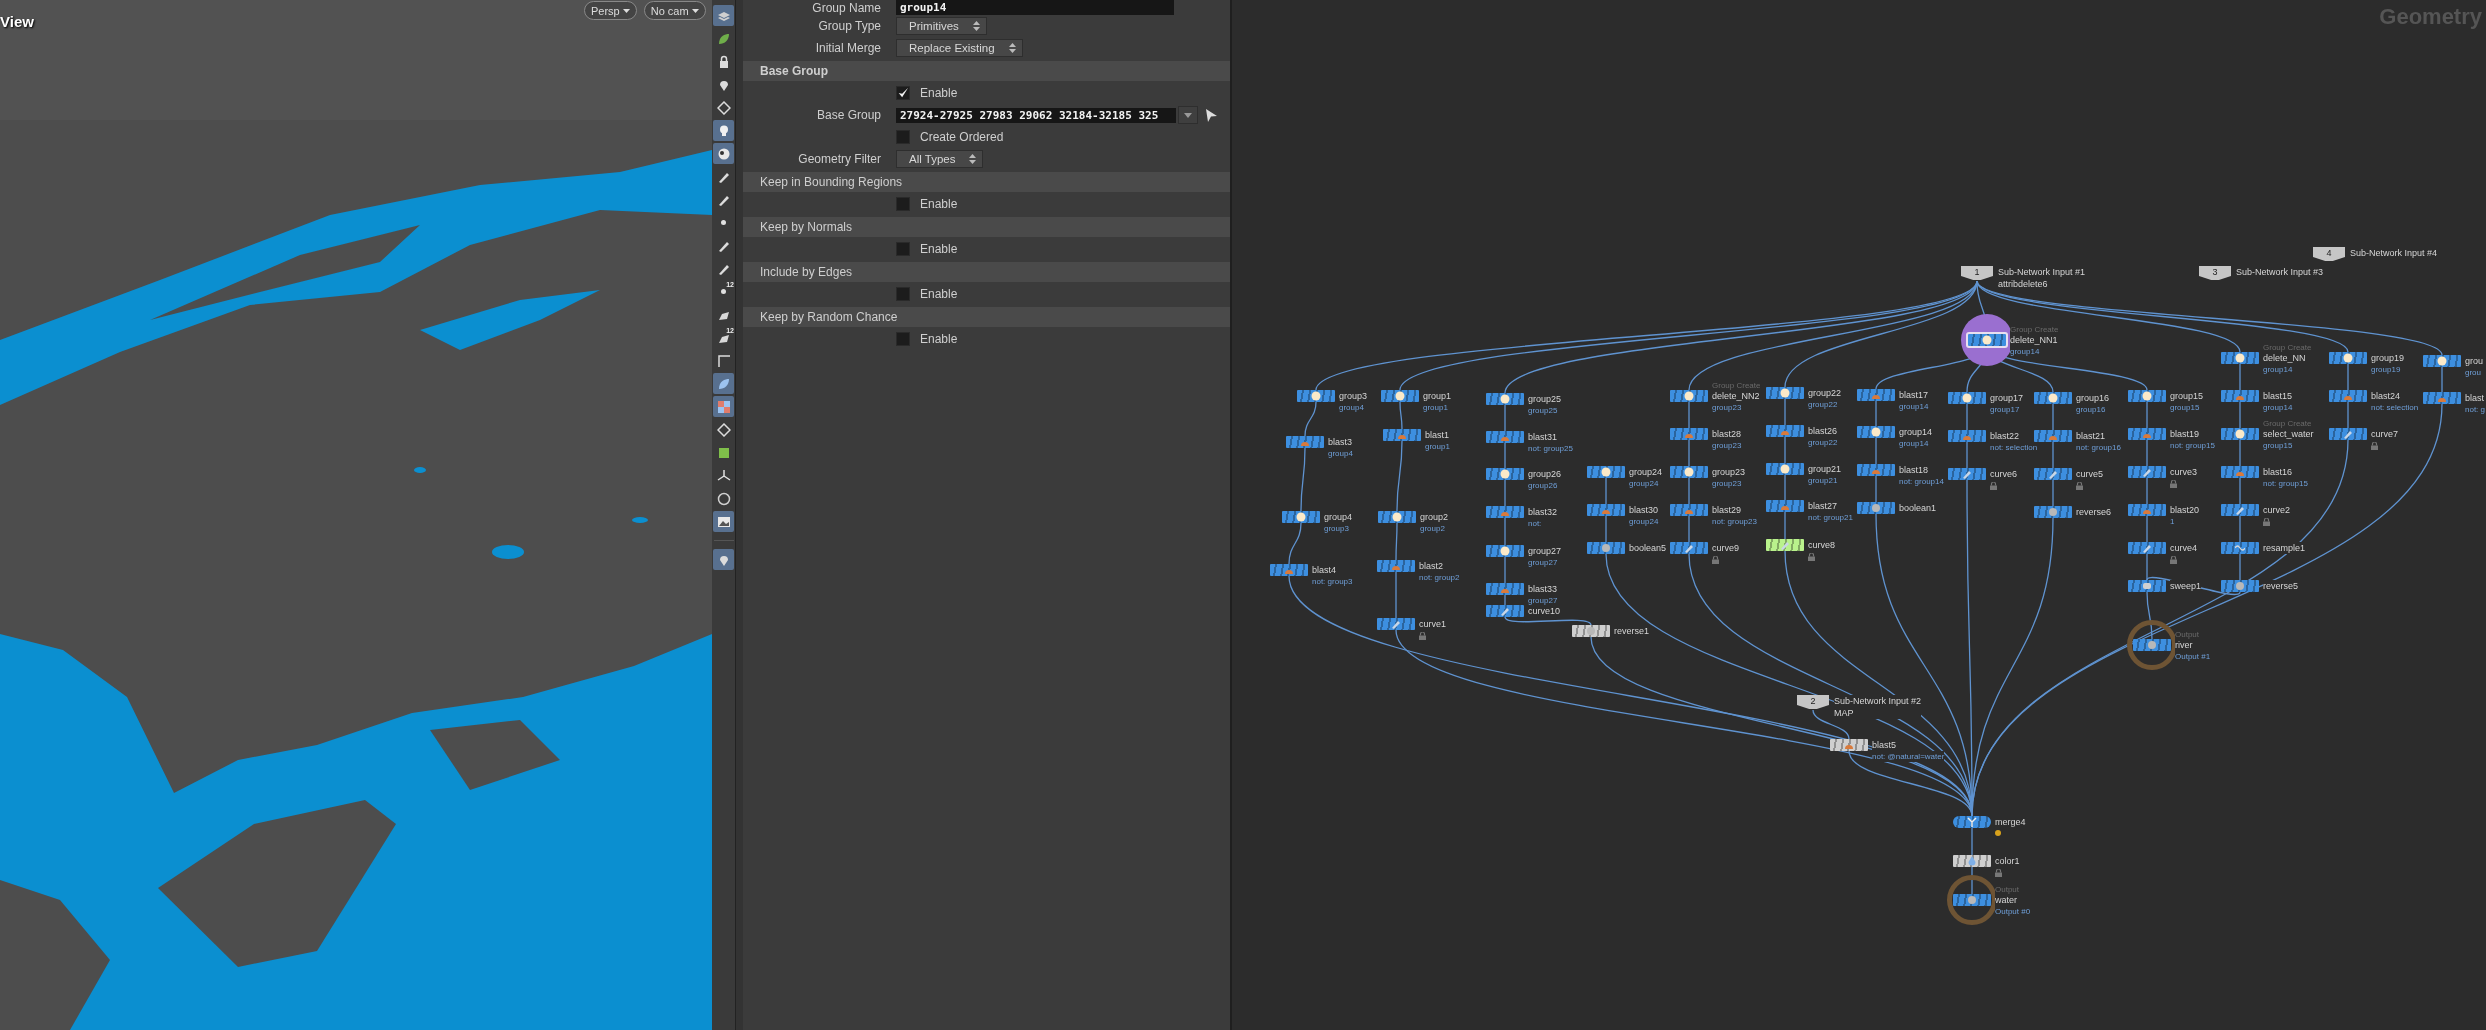 The height and width of the screenshot is (1030, 2486). Describe the element at coordinates (2329, 254) in the screenshot. I see `input-node: 4` at that location.